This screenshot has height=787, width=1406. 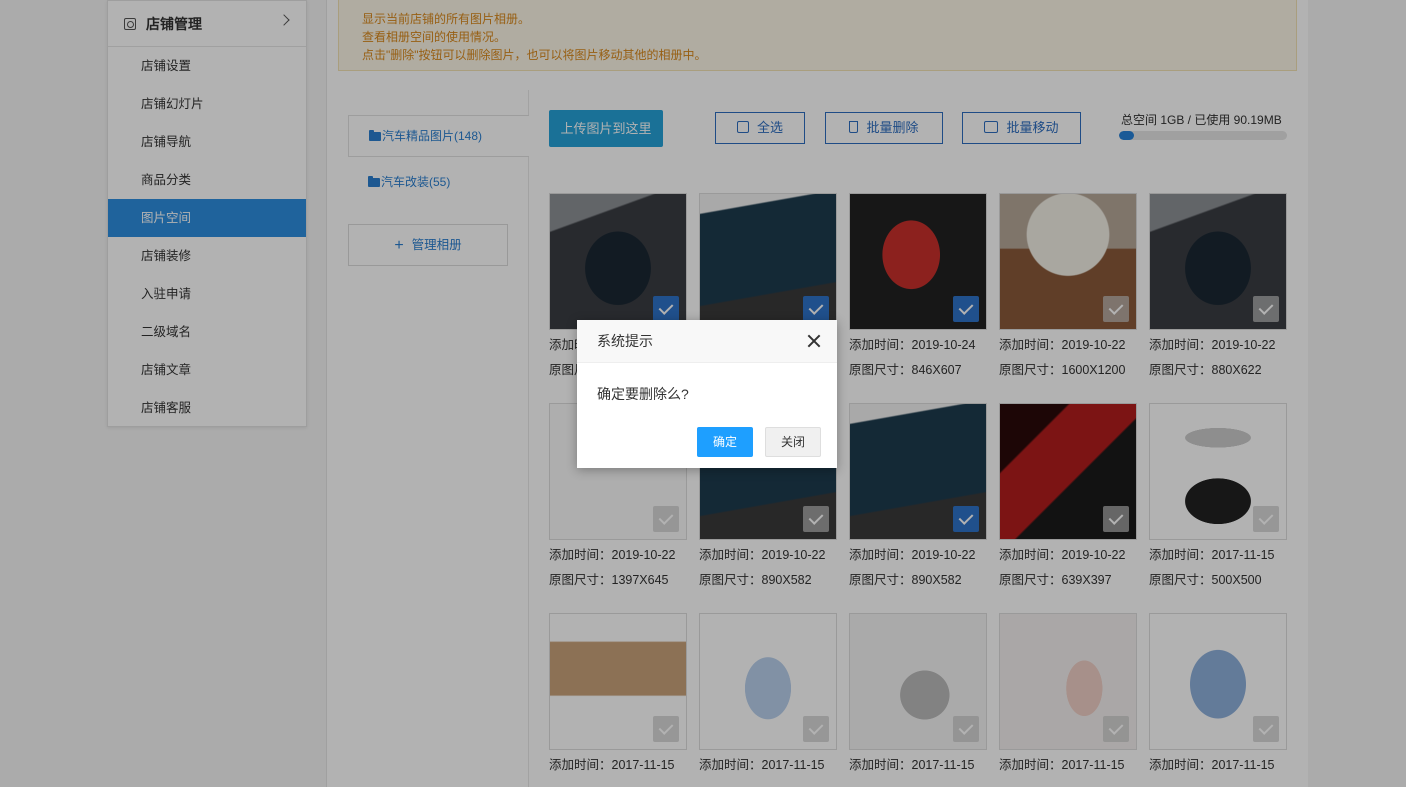 I want to click on confirm-button: 确定, so click(x=725, y=442).